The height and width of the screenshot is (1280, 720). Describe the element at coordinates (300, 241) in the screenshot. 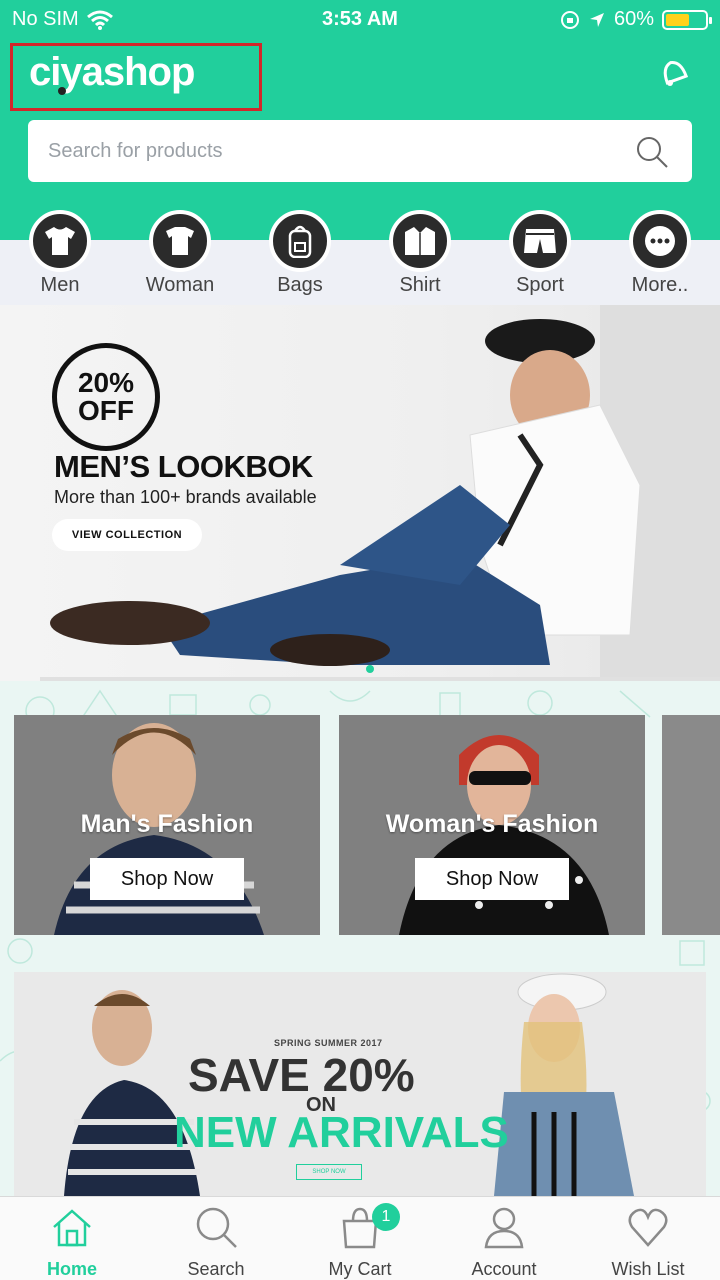

I see `backpack-icon` at that location.